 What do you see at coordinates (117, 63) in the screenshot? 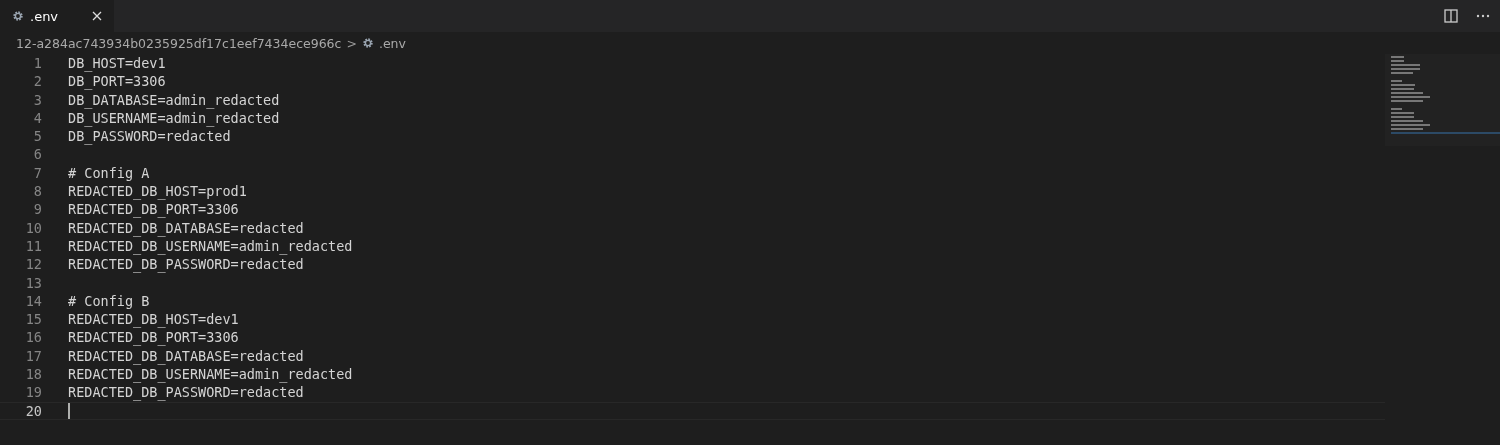
I see `code-line: DB_HOST=dev1` at bounding box center [117, 63].